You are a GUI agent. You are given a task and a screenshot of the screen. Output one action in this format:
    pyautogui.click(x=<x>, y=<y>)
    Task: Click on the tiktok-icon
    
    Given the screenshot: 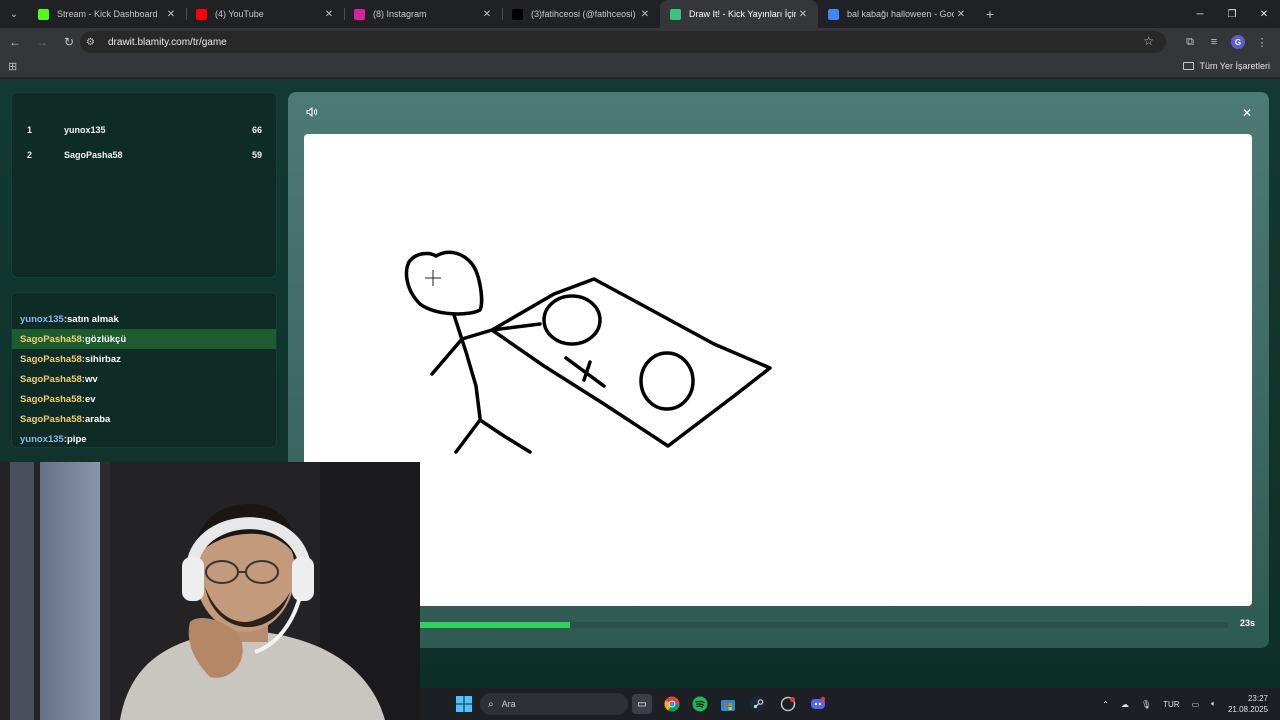 What is the action you would take?
    pyautogui.click(x=517, y=14)
    